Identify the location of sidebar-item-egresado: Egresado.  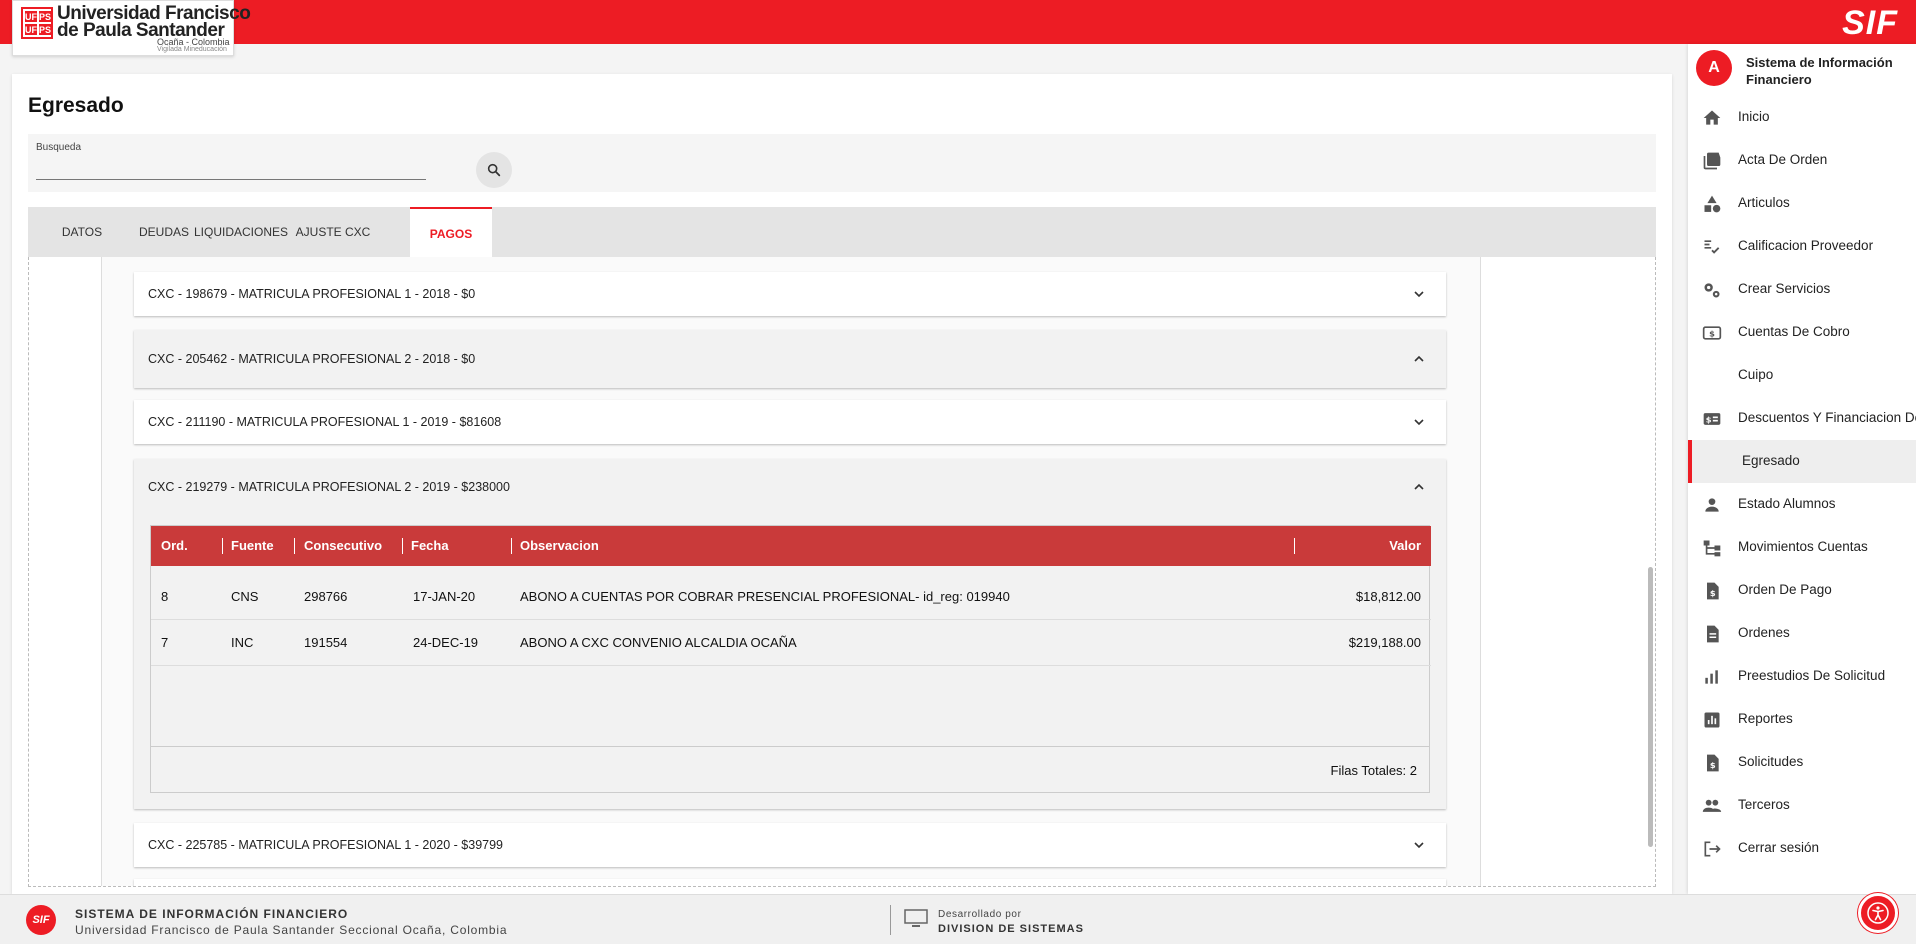
(1802, 461).